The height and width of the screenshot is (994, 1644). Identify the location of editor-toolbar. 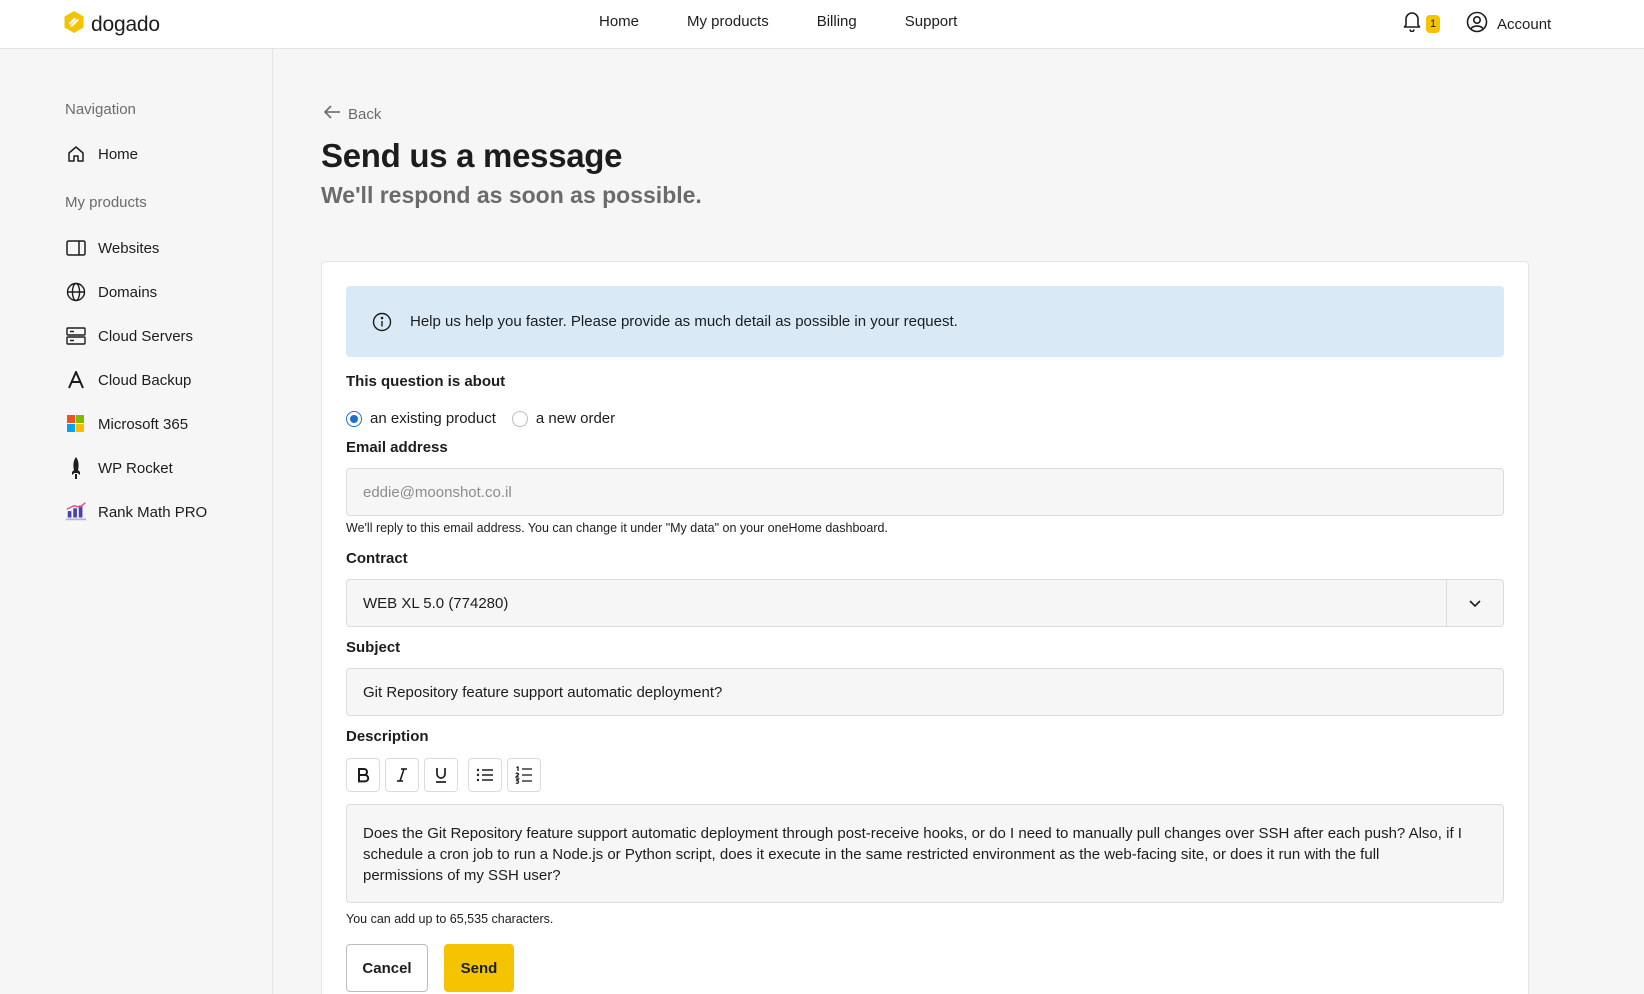
(443, 775).